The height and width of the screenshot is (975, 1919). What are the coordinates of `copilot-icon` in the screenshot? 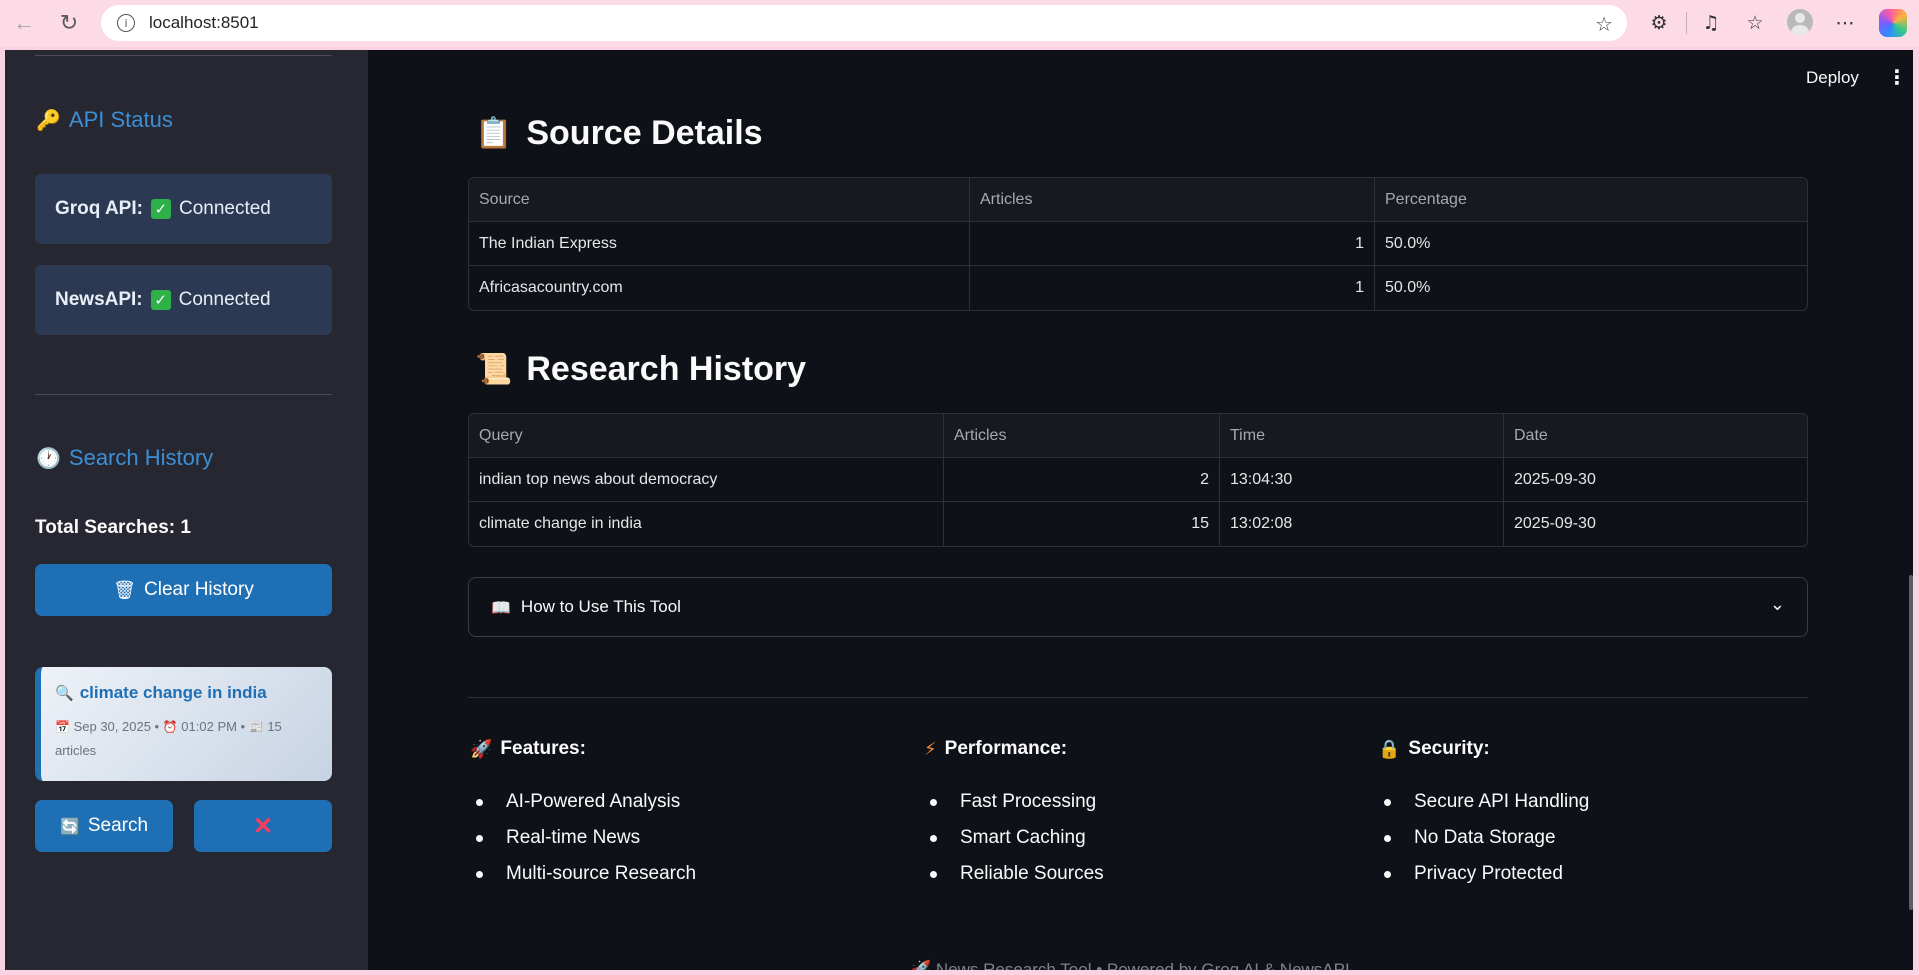 It's located at (1893, 23).